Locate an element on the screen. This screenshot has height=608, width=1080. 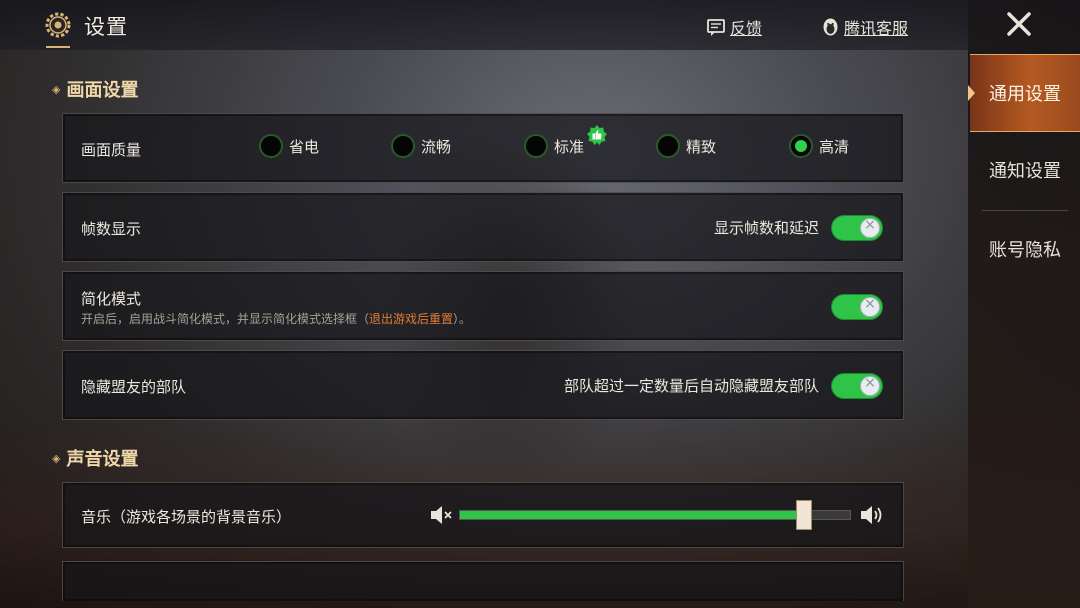
customer-service-link: 腾讯客服 is located at coordinates (864, 27).